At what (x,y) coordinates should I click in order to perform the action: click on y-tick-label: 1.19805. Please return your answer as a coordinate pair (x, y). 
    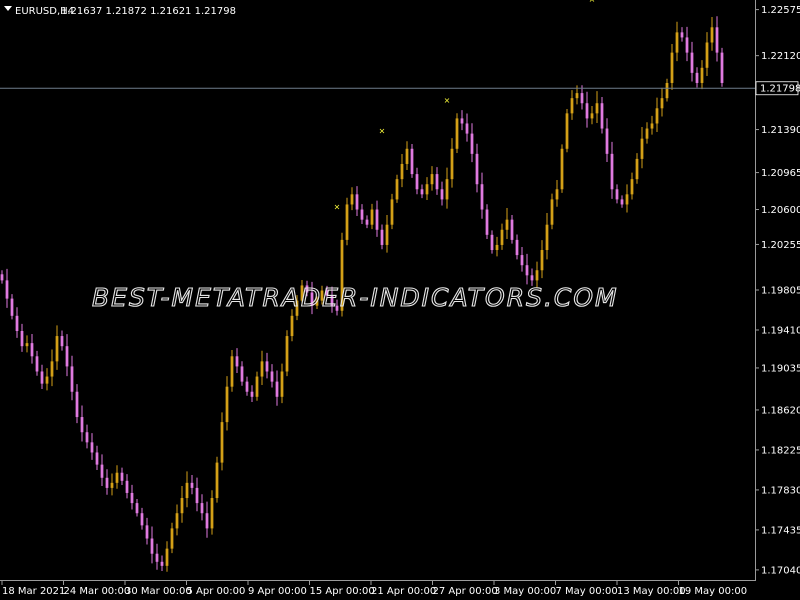
    Looking at the image, I should click on (780, 291).